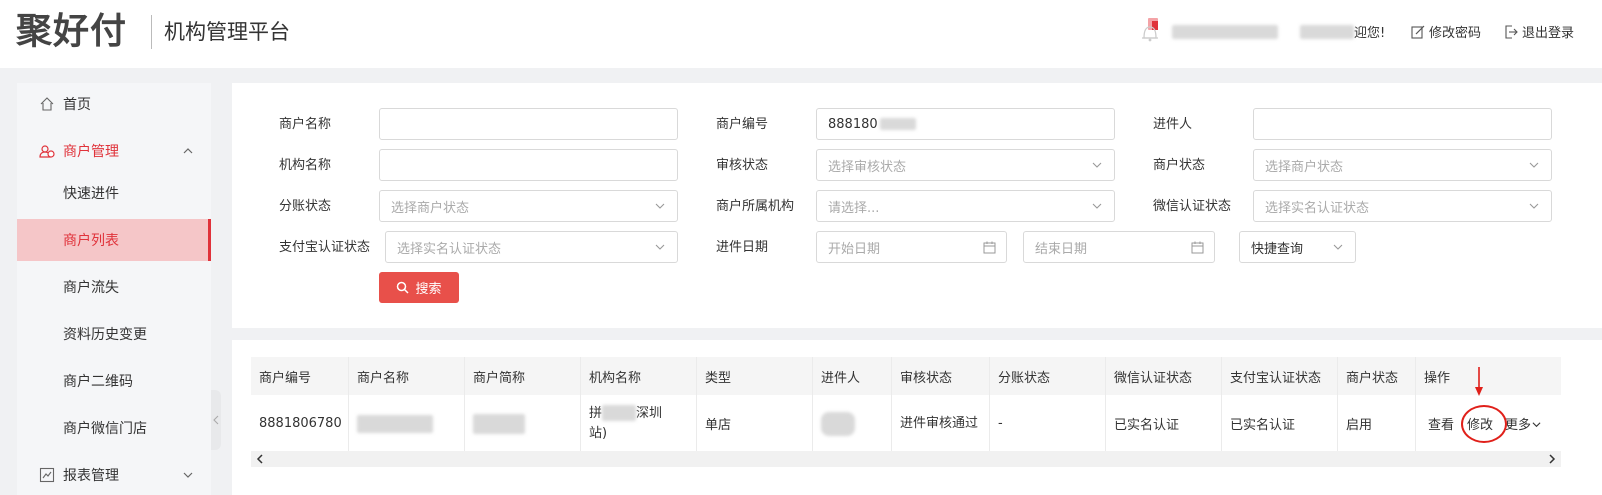  I want to click on logo: 聚好付, so click(71, 32).